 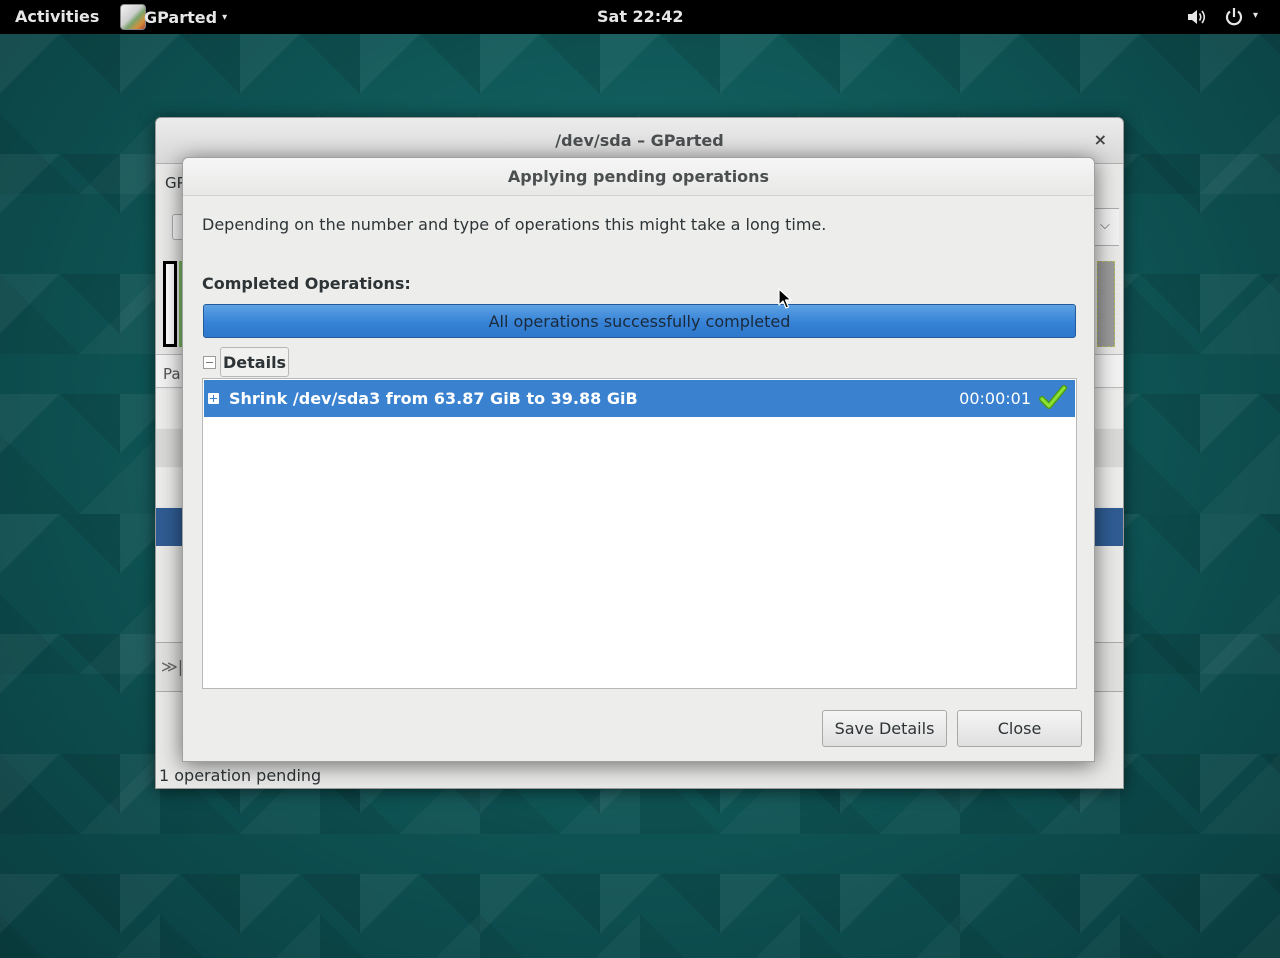 I want to click on top-bar: Activities GParted ▾ Sat 22:42 ▾, so click(x=640, y=17).